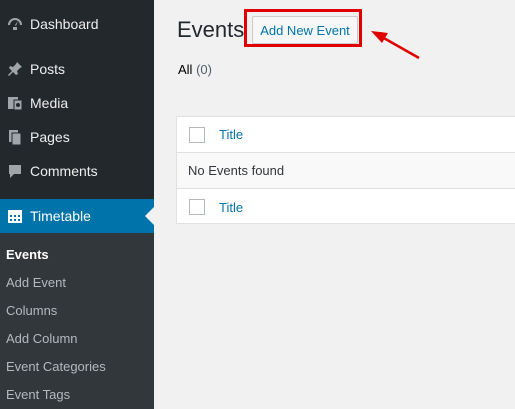  I want to click on table-empty-row: No Events found, so click(346, 171).